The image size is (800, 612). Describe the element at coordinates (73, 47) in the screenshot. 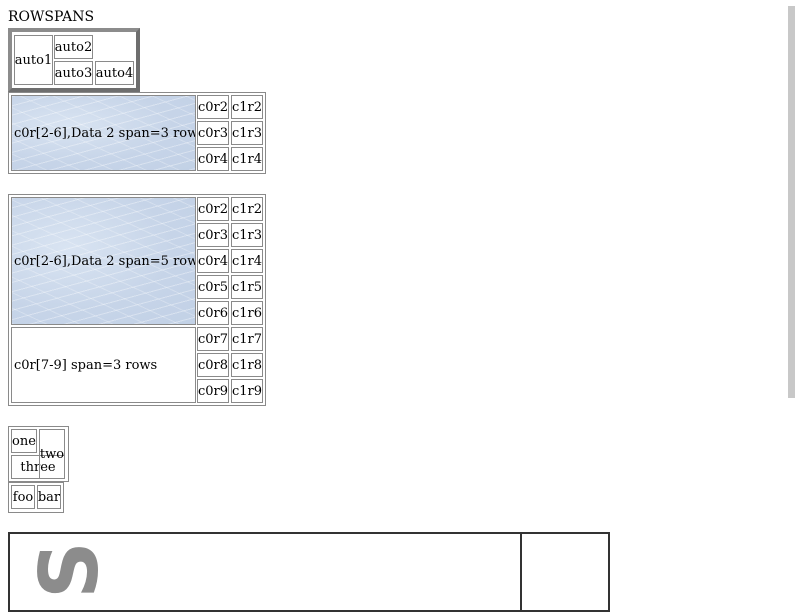

I see `auto2-cell: auto2` at that location.